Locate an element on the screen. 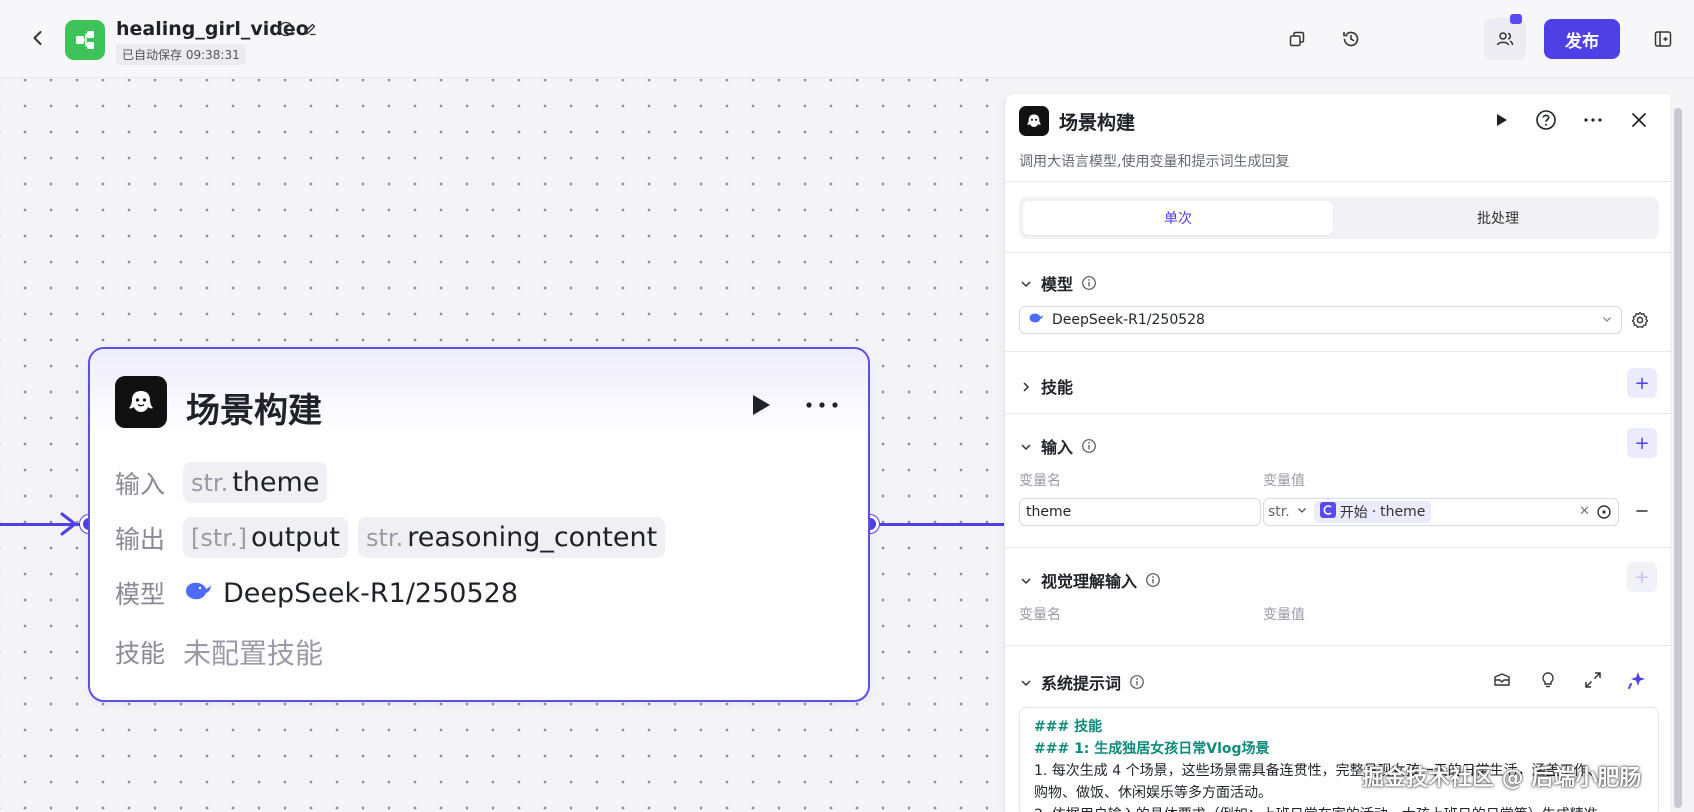  play-icon is located at coordinates (760, 405).